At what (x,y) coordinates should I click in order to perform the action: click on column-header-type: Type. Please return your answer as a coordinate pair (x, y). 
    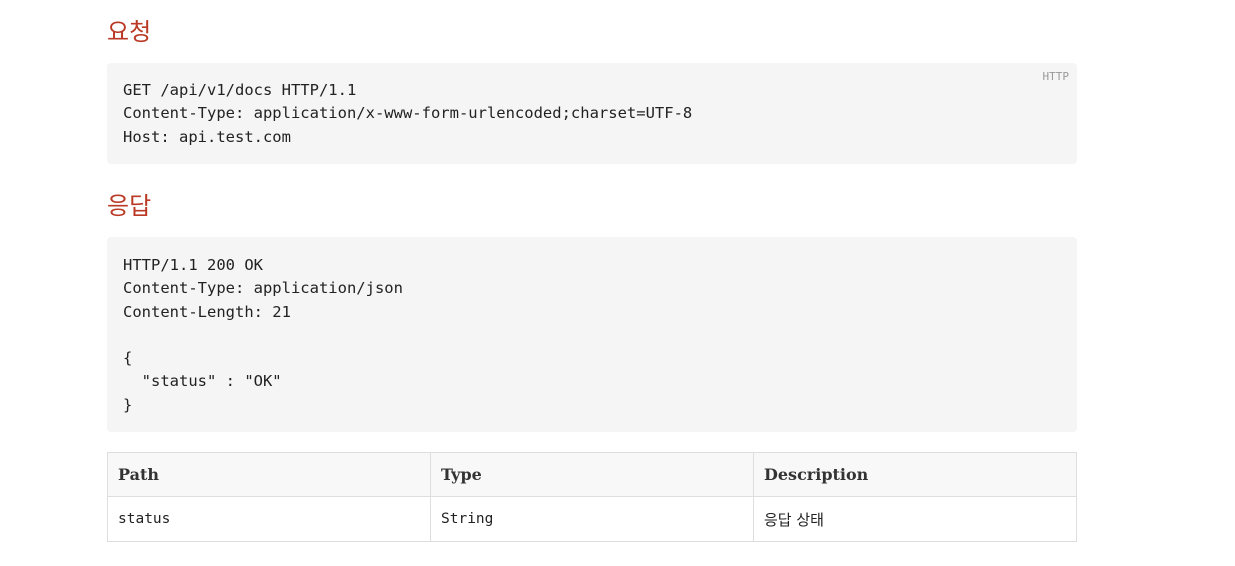
    Looking at the image, I should click on (592, 474).